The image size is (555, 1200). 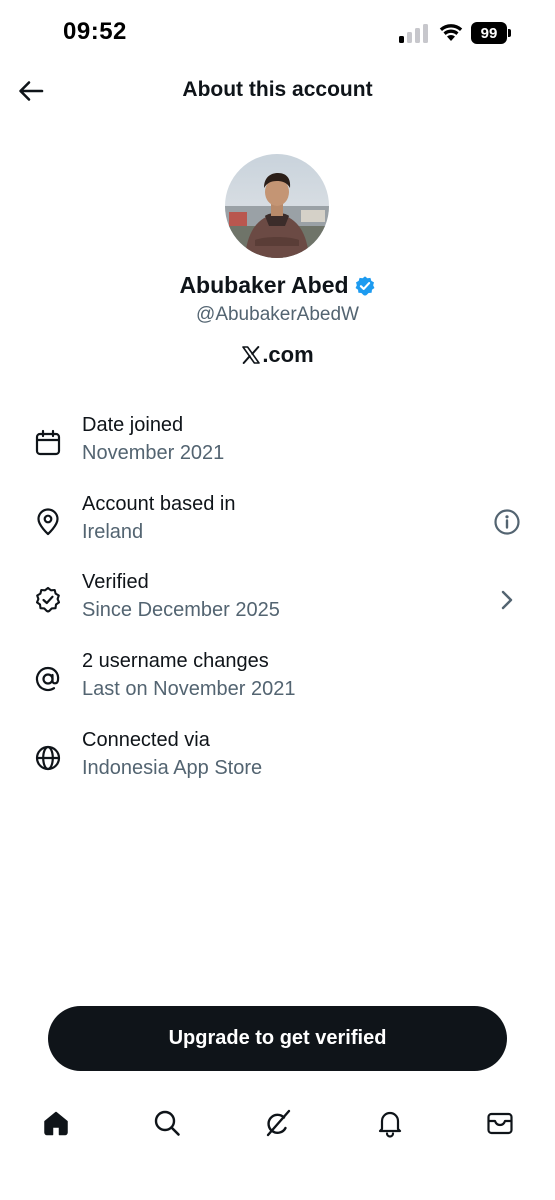 I want to click on signal-icon, so click(x=413, y=33).